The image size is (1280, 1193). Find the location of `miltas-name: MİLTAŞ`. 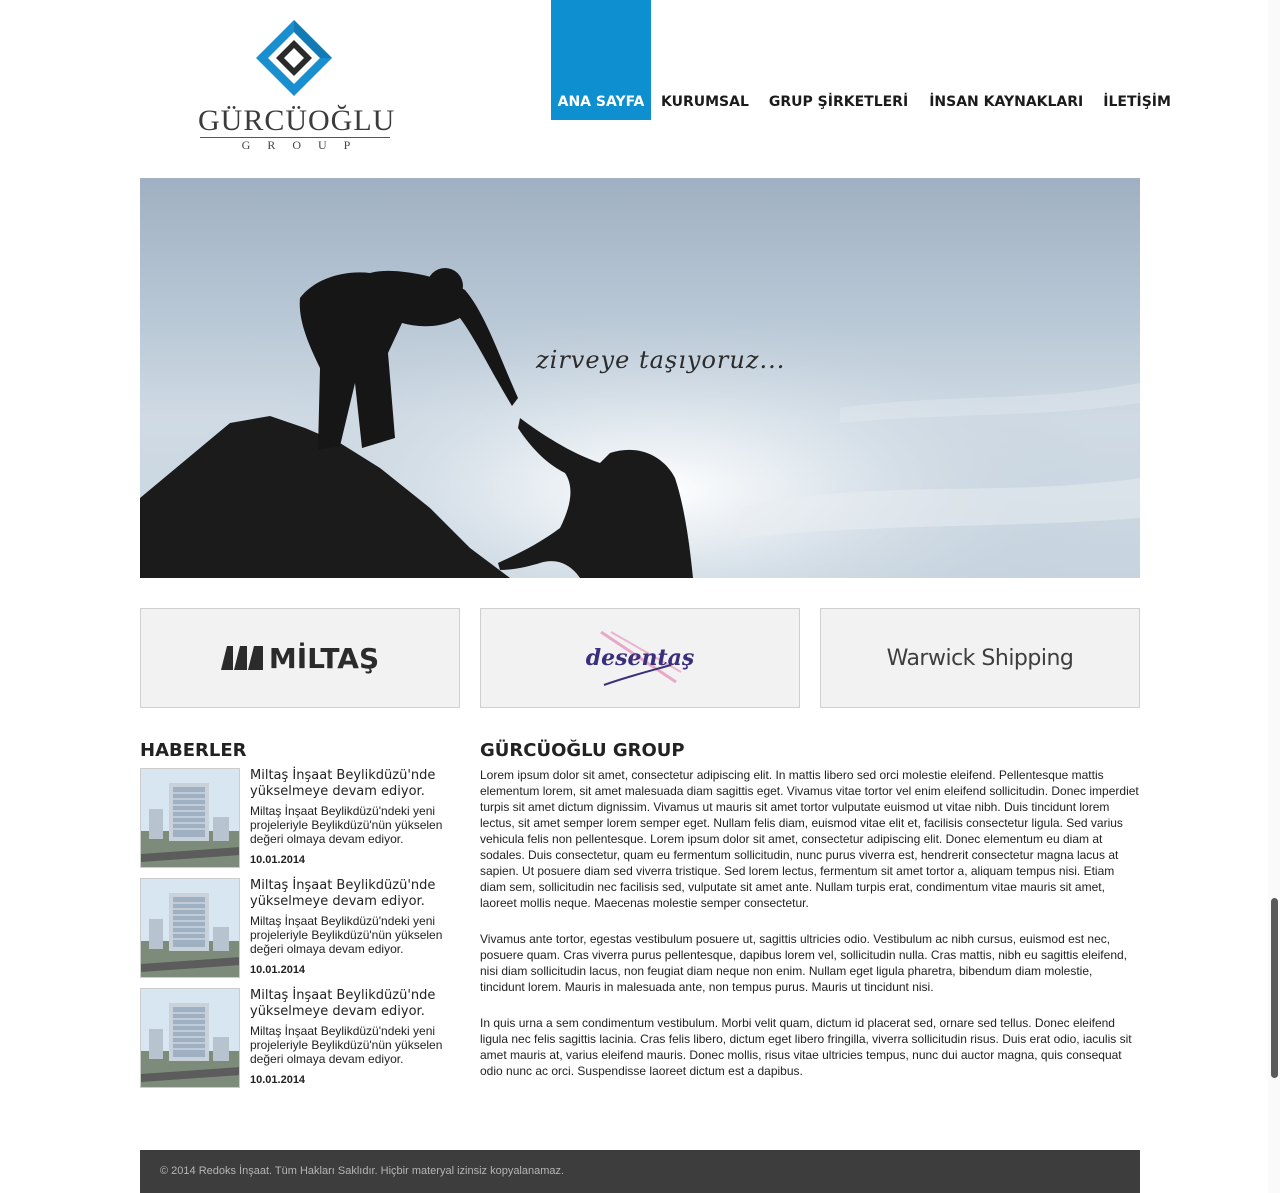

miltas-name: MİLTAŞ is located at coordinates (324, 658).